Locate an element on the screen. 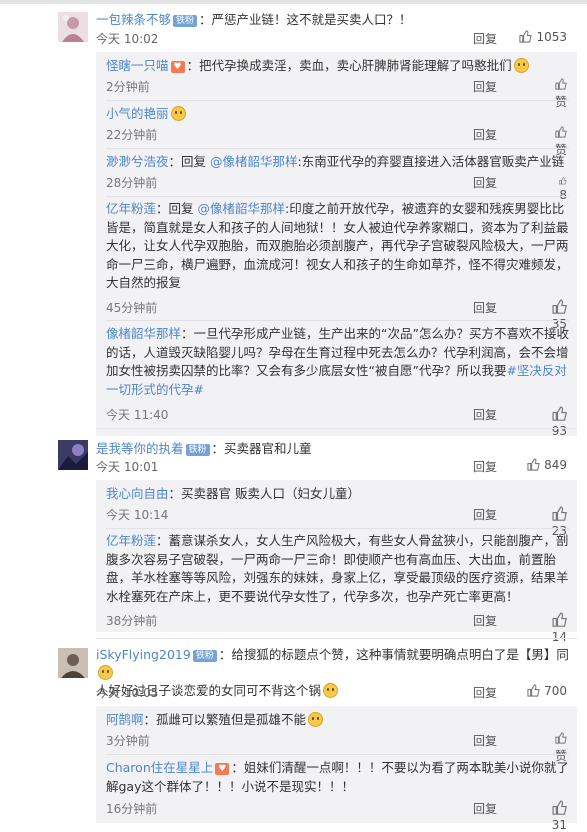 This screenshot has width=587, height=832. like-button: 14 is located at coordinates (559, 628).